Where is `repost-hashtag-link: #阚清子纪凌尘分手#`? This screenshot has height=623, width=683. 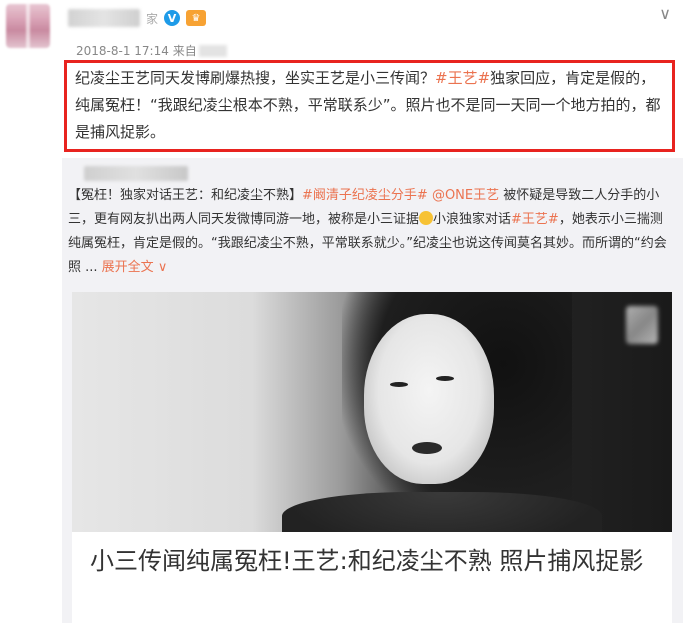
repost-hashtag-link: #阚清子纪凌尘分手# is located at coordinates (365, 195).